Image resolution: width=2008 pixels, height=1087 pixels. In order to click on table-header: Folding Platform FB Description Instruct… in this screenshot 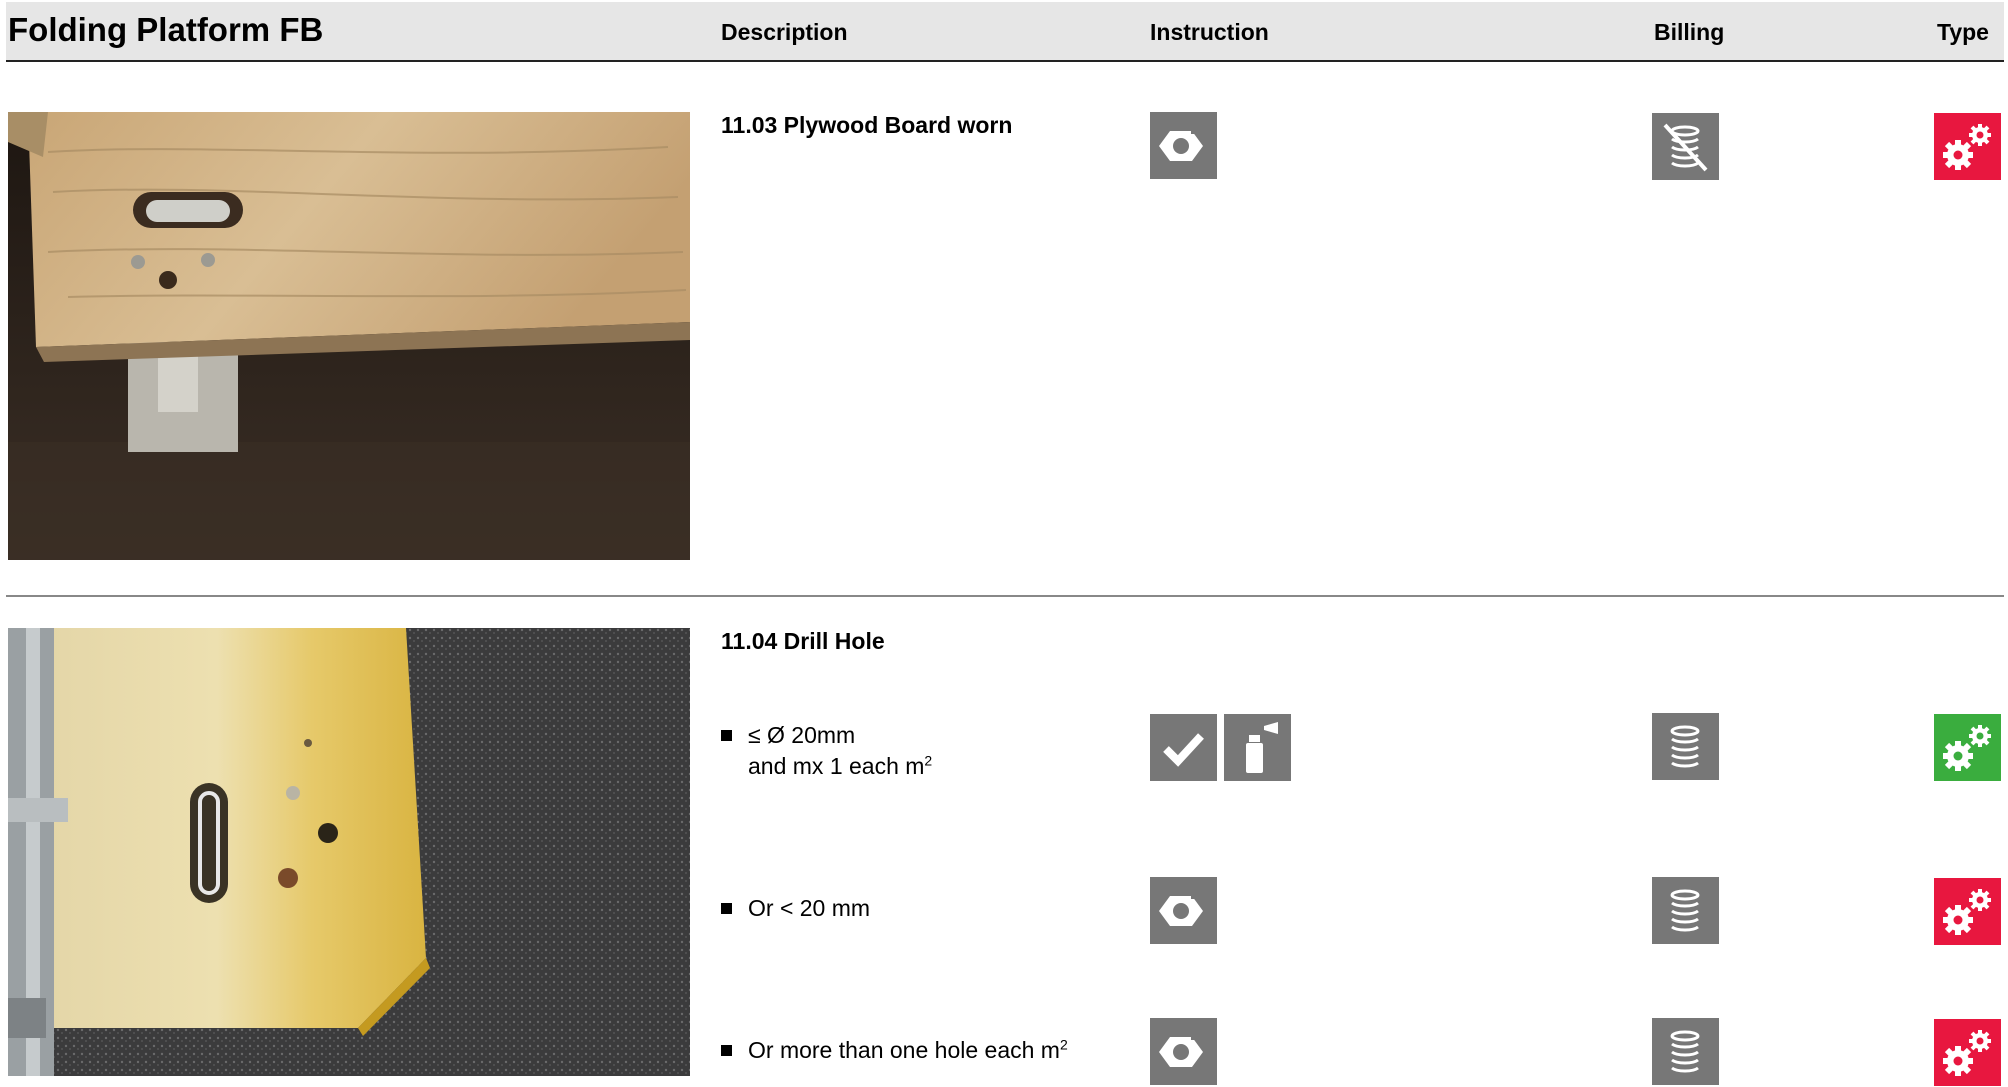, I will do `click(1005, 32)`.